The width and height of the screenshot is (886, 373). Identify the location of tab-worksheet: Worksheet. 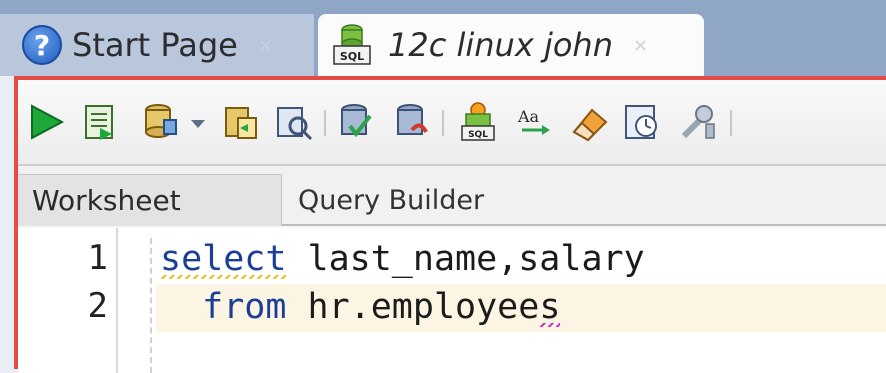
(150, 200).